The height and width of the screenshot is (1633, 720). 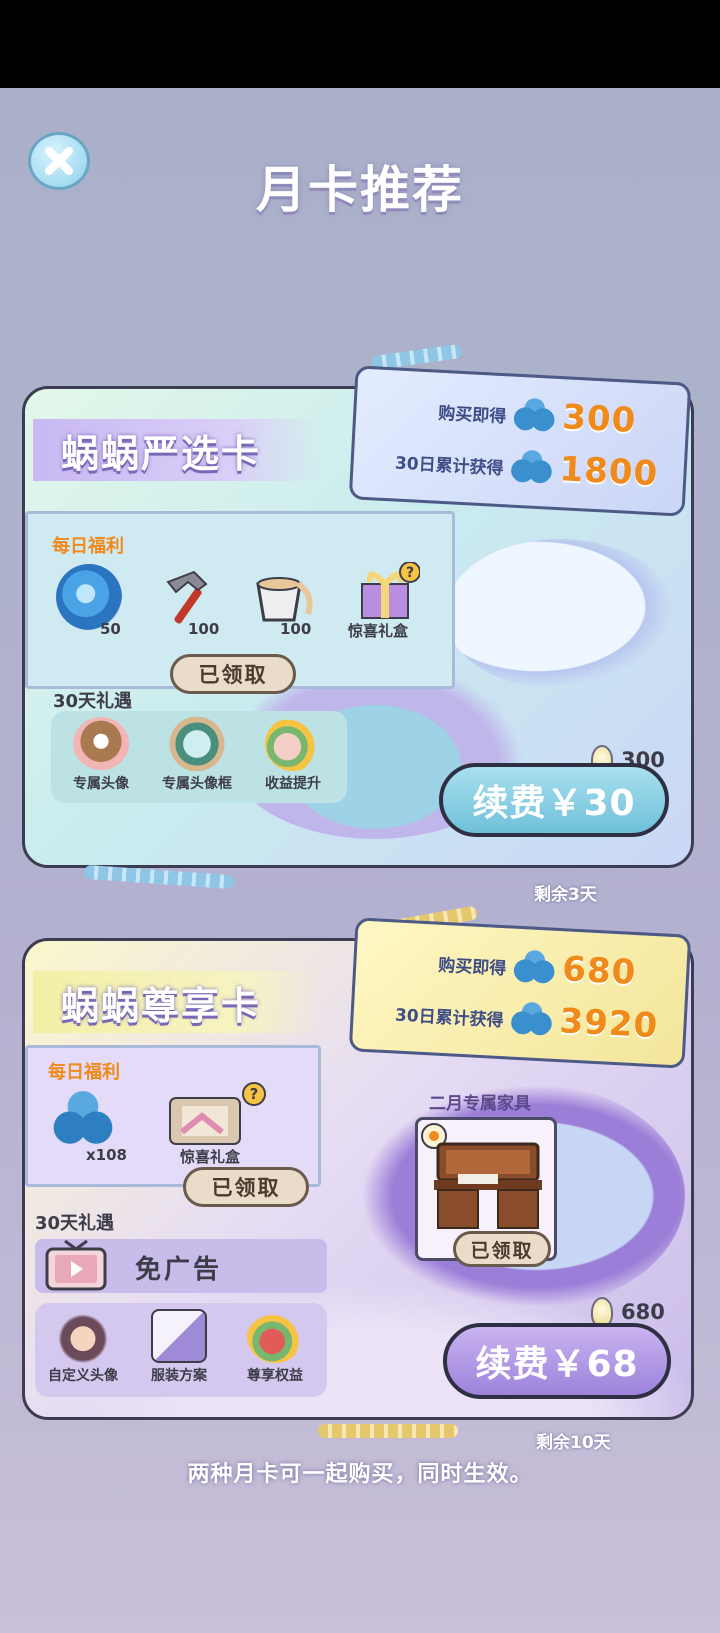 I want to click on daily-benefits-panel: 每日福利 x108 ? 惊喜礼盒, so click(x=173, y=1116).